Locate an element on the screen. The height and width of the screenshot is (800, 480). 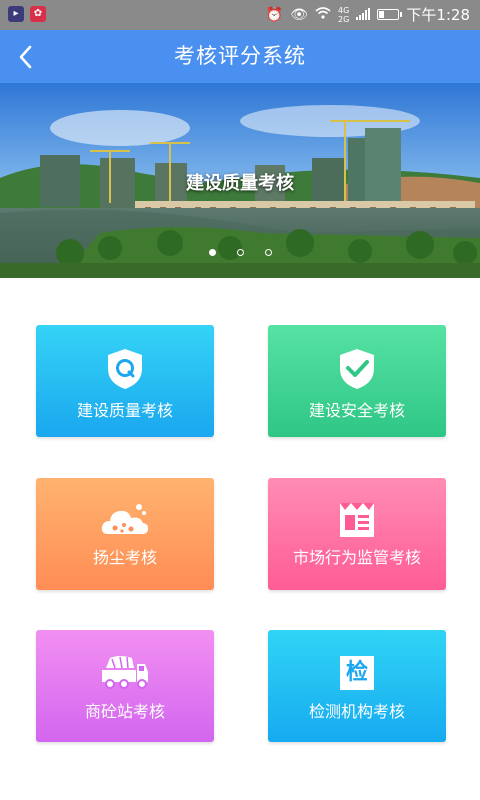
tile-label: 扬尘考核 is located at coordinates (124, 557).